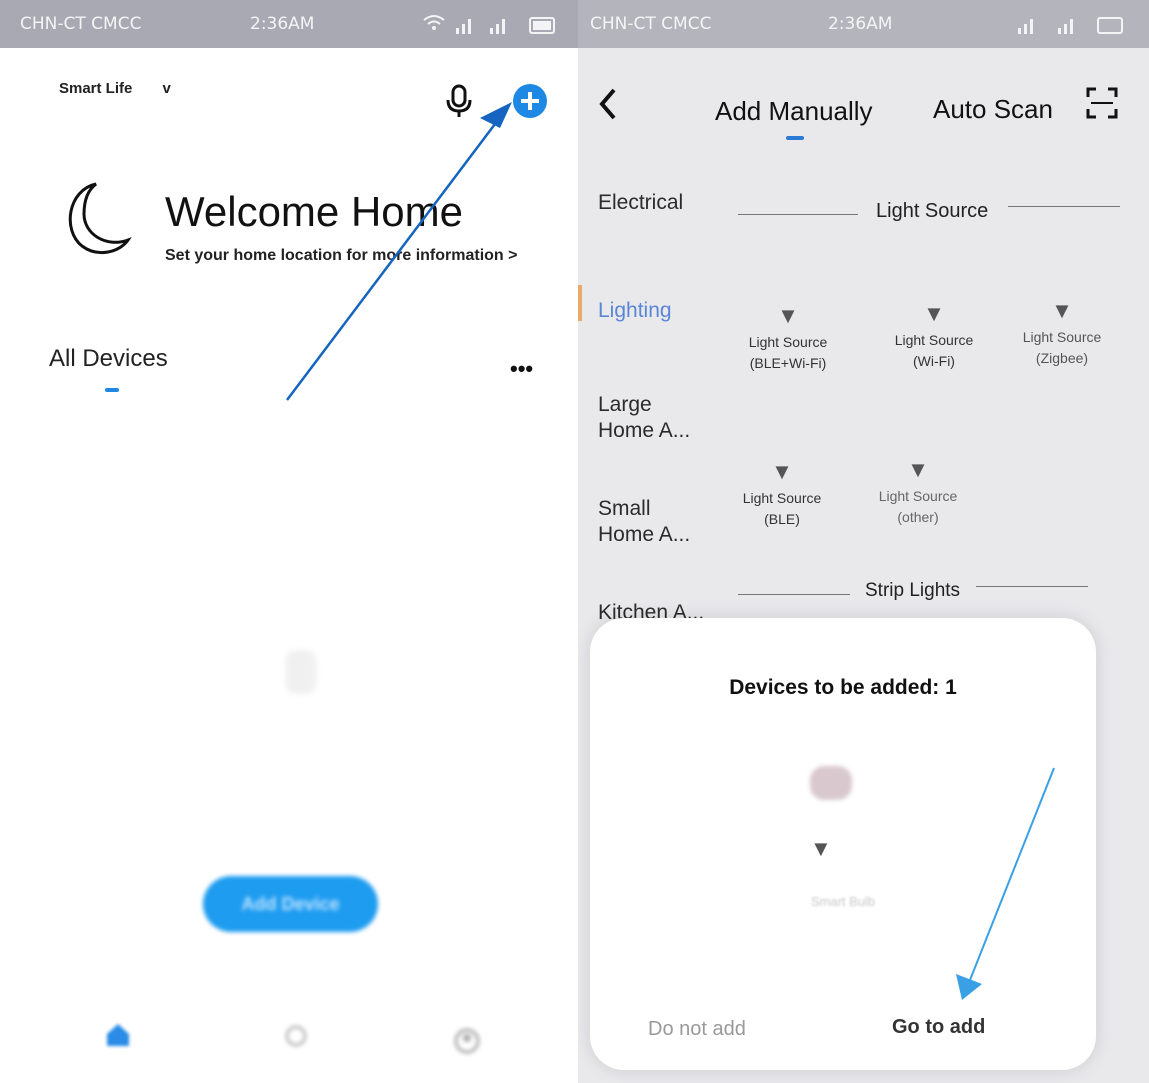 This screenshot has height=1083, width=1149. Describe the element at coordinates (932, 211) in the screenshot. I see `section-light-source: Light Source` at that location.